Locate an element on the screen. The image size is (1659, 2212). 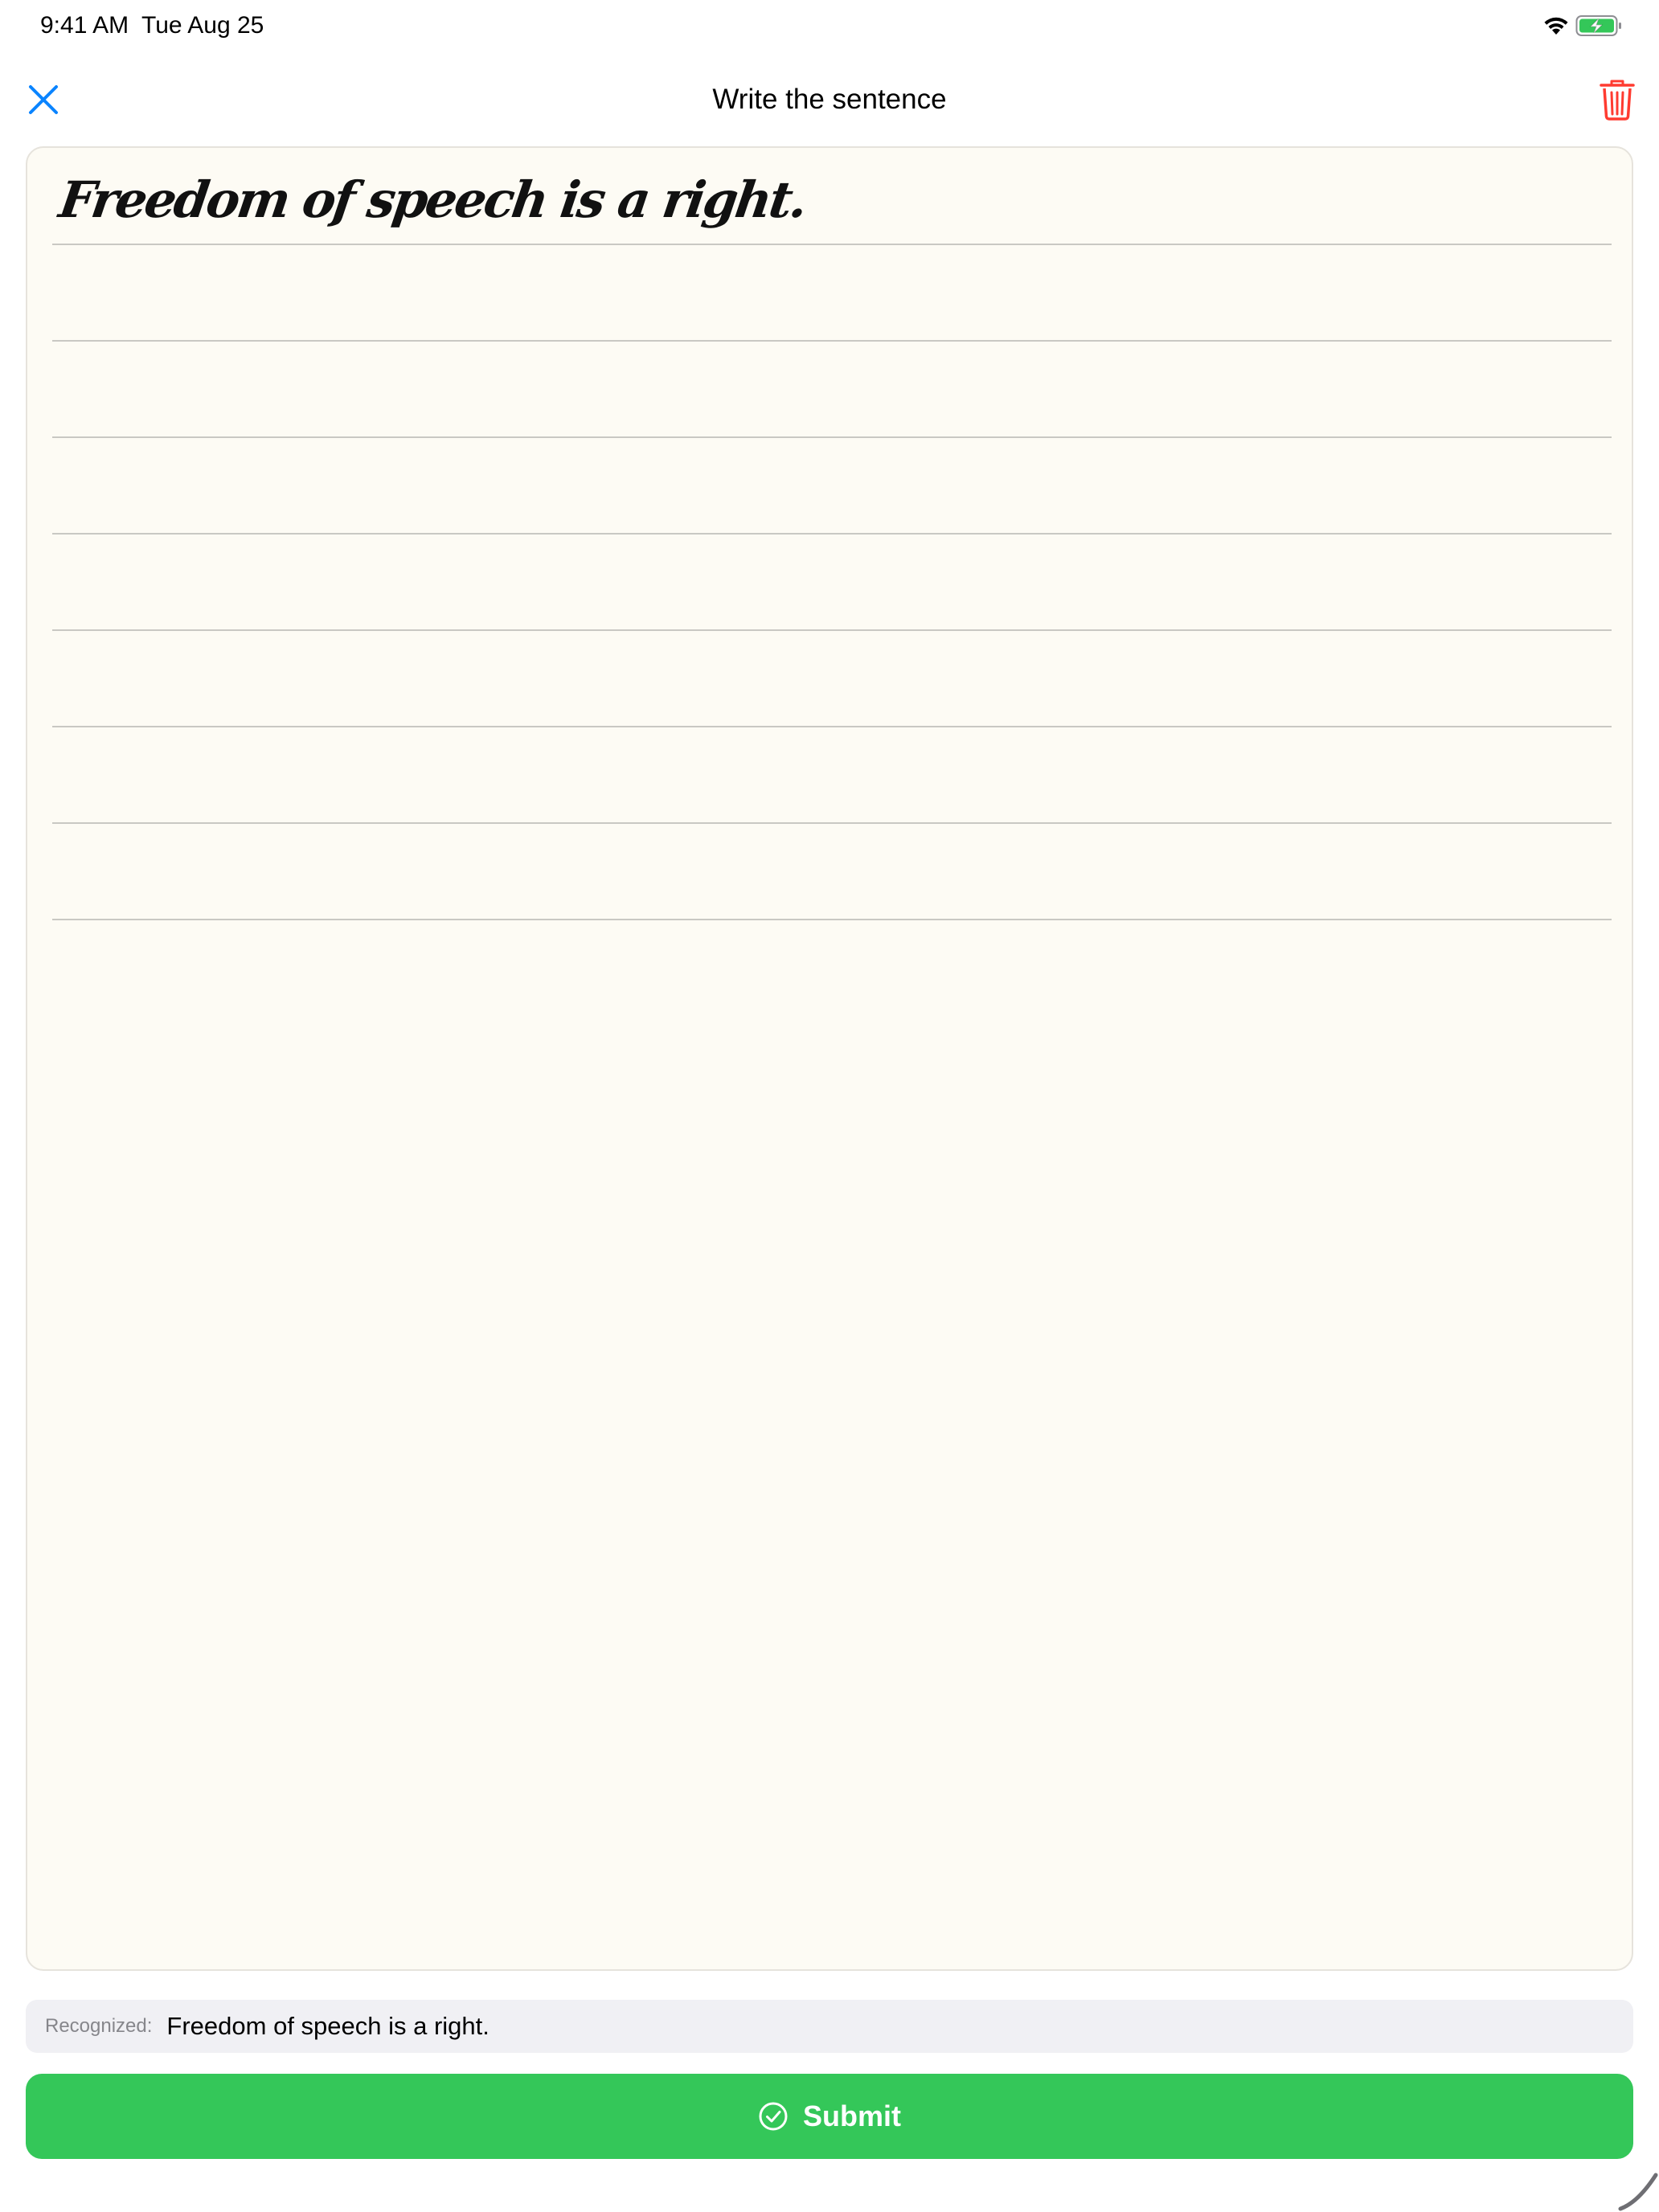
checkmark-circle-icon is located at coordinates (773, 2116).